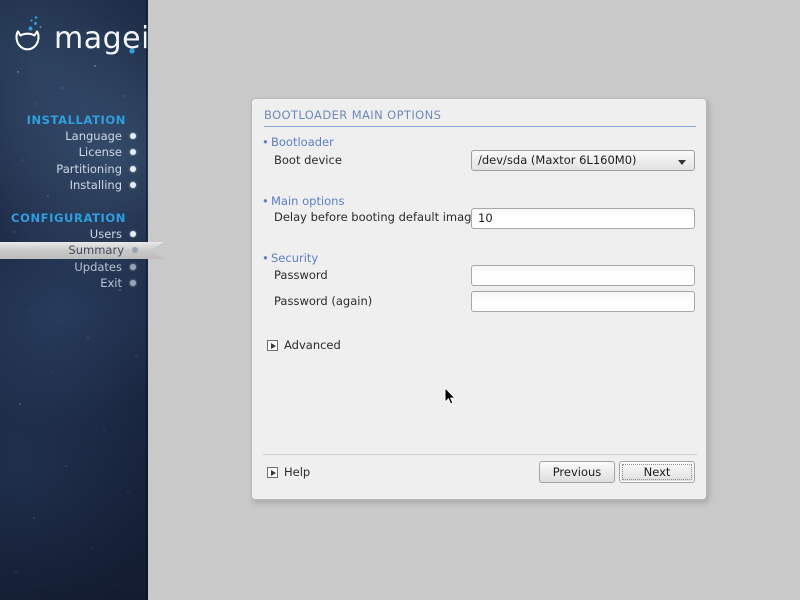  What do you see at coordinates (480, 454) in the screenshot?
I see `footer-divider` at bounding box center [480, 454].